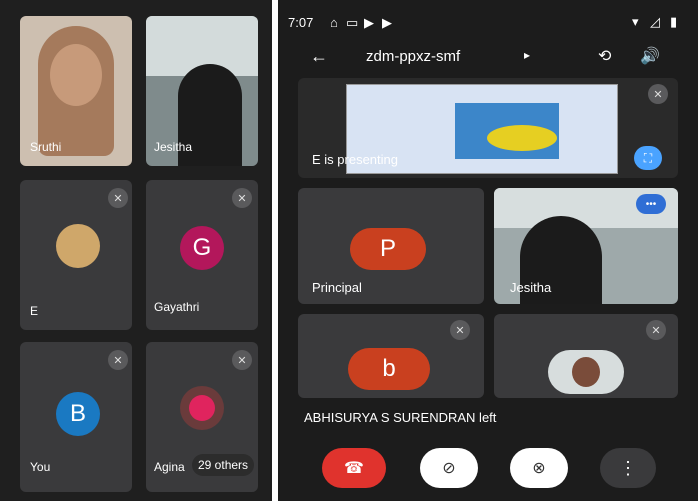 The height and width of the screenshot is (501, 698). I want to click on speaker-icon: 🔊, so click(650, 56).